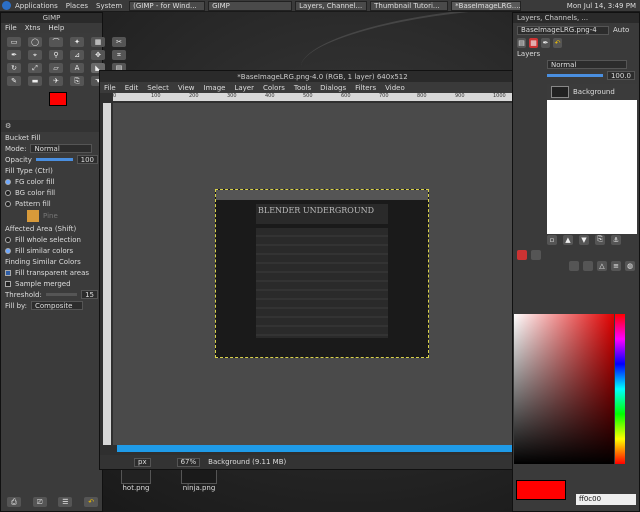  Describe the element at coordinates (322, 448) in the screenshot. I see `horizontal-scrollbar` at that location.